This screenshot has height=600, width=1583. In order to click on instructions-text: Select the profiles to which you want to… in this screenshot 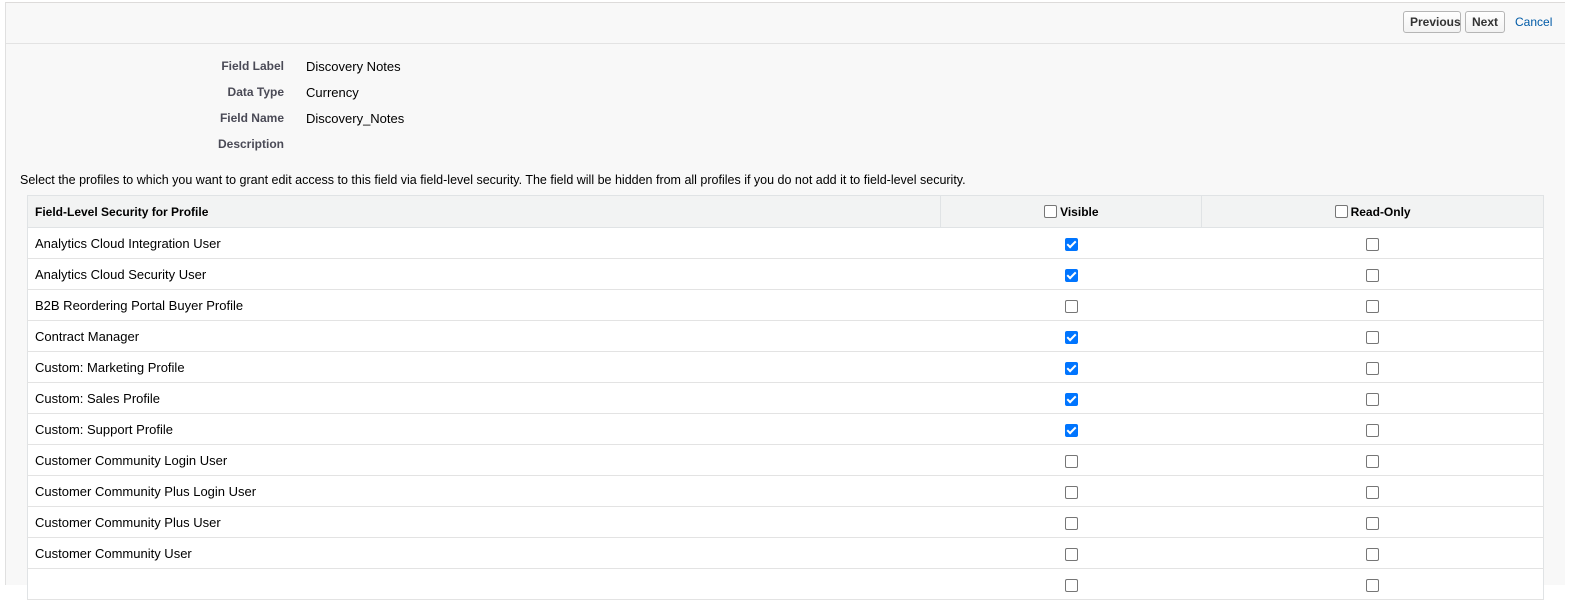, I will do `click(493, 180)`.